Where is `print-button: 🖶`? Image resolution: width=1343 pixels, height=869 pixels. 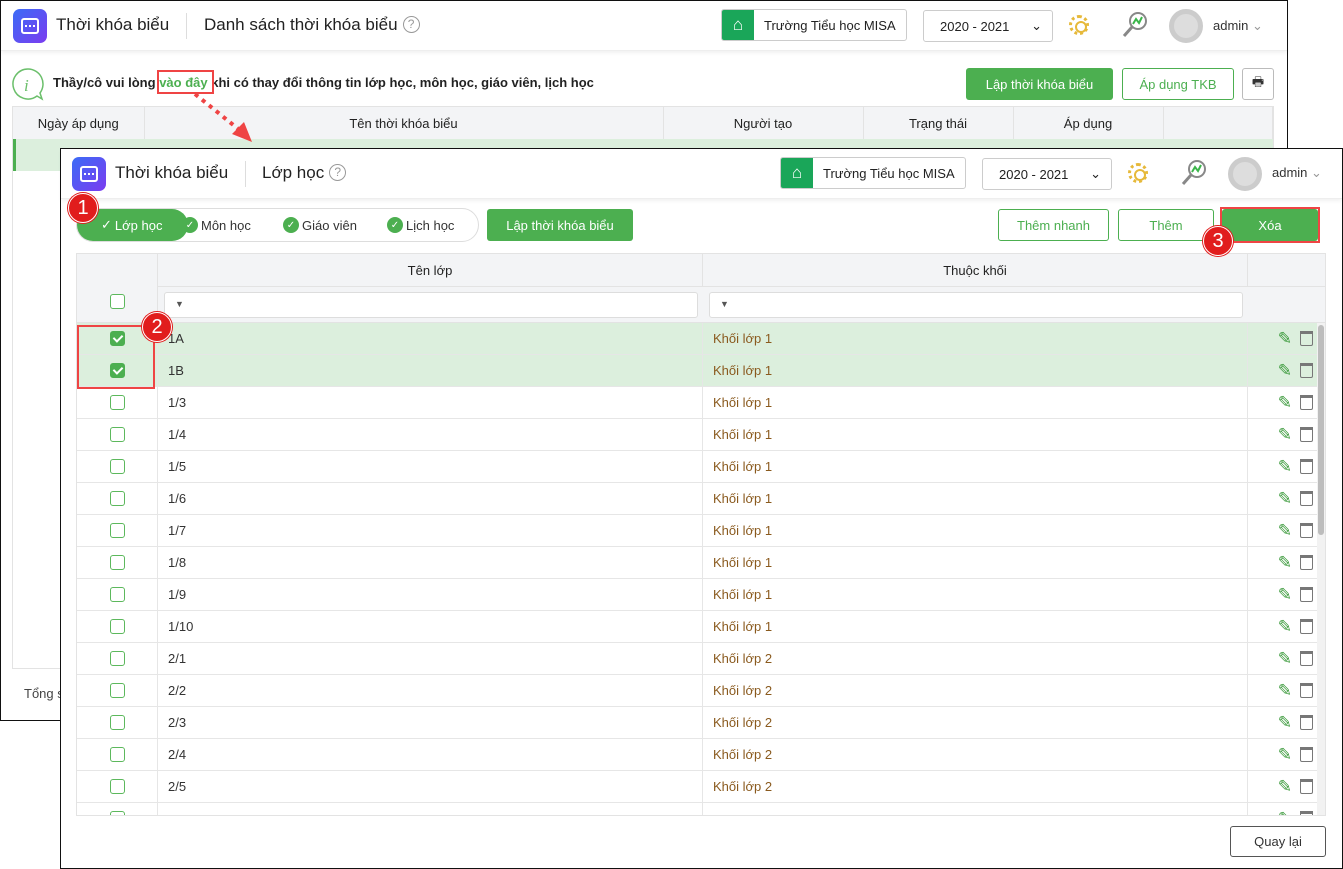
print-button: 🖶 is located at coordinates (1258, 84).